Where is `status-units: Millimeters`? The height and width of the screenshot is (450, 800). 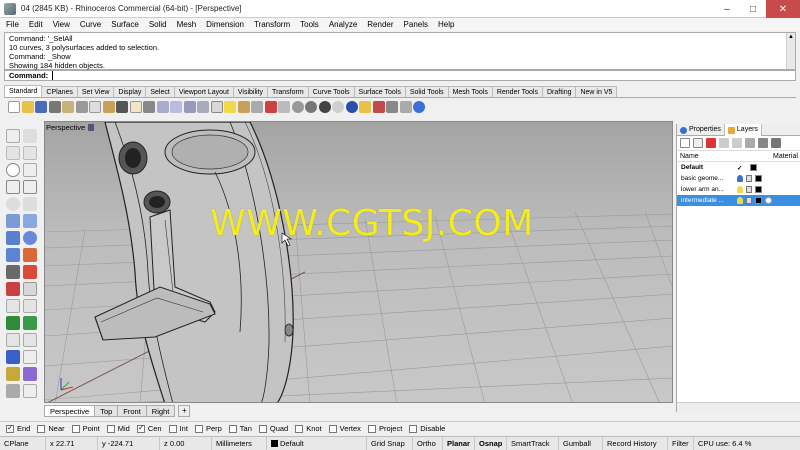
status-units: Millimeters is located at coordinates (239, 443).